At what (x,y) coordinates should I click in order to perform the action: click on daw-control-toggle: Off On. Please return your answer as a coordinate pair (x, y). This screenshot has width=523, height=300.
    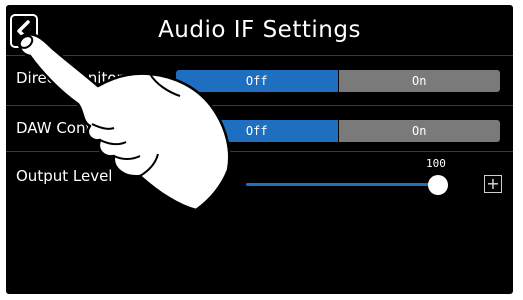
    Looking at the image, I should click on (338, 131).